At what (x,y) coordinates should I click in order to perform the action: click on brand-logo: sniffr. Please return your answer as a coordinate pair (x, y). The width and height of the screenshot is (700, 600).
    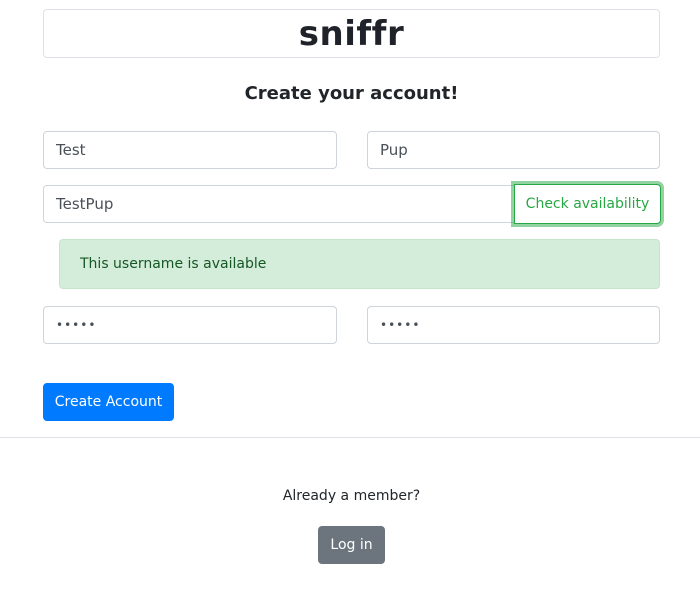
    Looking at the image, I should click on (351, 33).